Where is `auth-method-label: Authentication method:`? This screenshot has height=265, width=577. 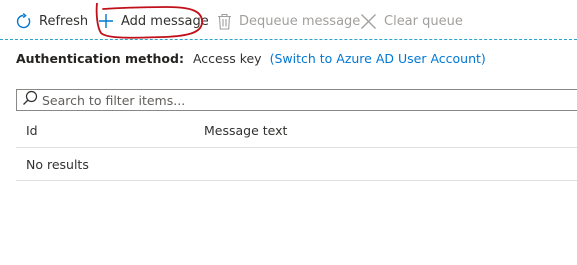 auth-method-label: Authentication method: is located at coordinates (100, 58).